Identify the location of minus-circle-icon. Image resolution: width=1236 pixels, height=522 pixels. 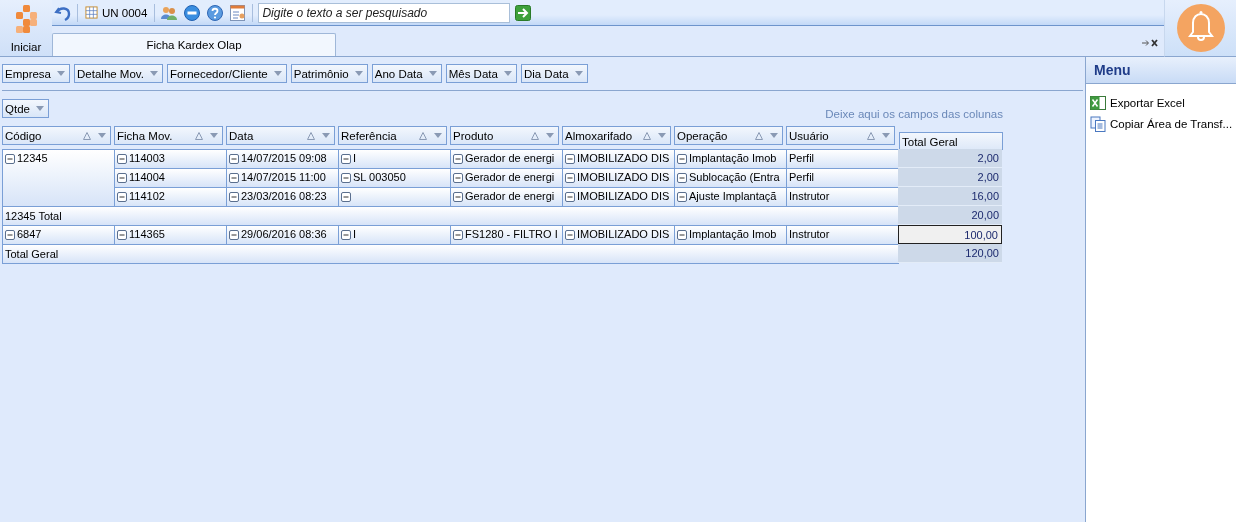
(192, 12).